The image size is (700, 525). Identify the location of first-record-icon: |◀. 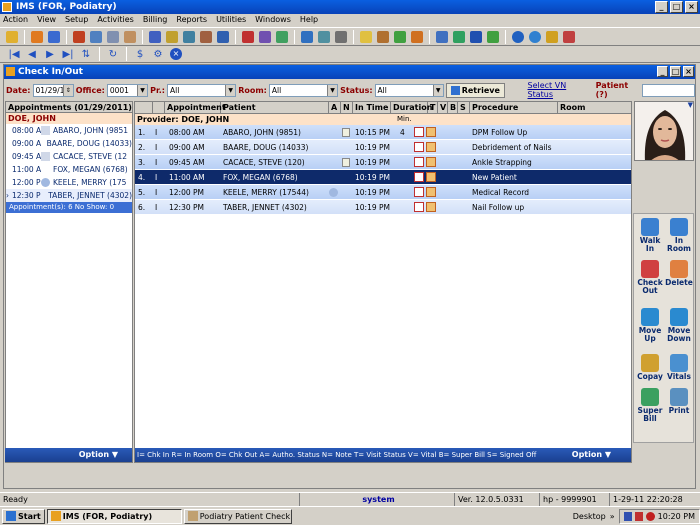
(14, 54).